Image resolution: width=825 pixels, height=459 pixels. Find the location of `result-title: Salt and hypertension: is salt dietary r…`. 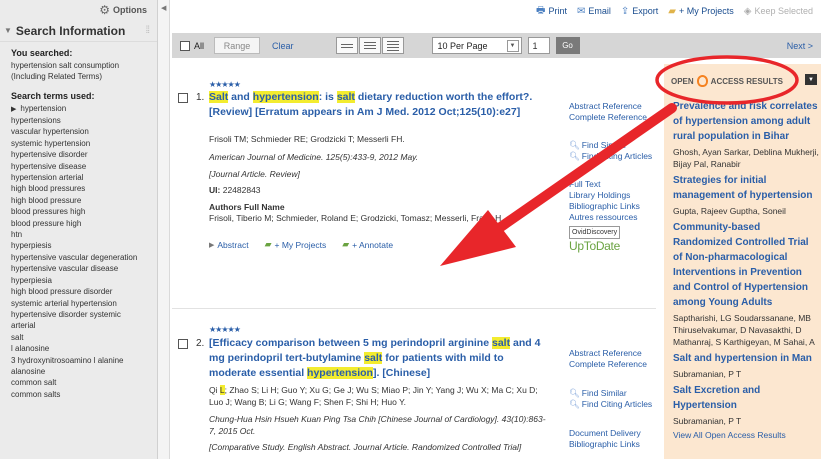

result-title: Salt and hypertension: is salt dietary r… is located at coordinates (379, 105).